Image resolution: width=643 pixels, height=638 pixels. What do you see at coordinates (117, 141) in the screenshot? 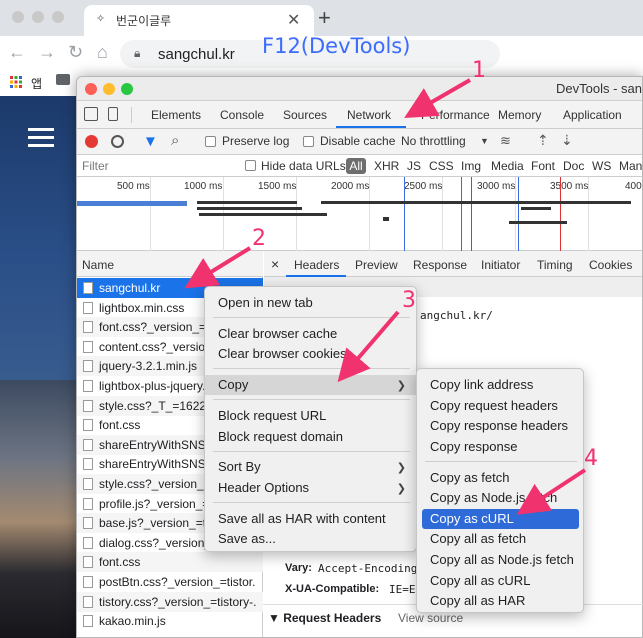
I see `clear-icon` at bounding box center [117, 141].